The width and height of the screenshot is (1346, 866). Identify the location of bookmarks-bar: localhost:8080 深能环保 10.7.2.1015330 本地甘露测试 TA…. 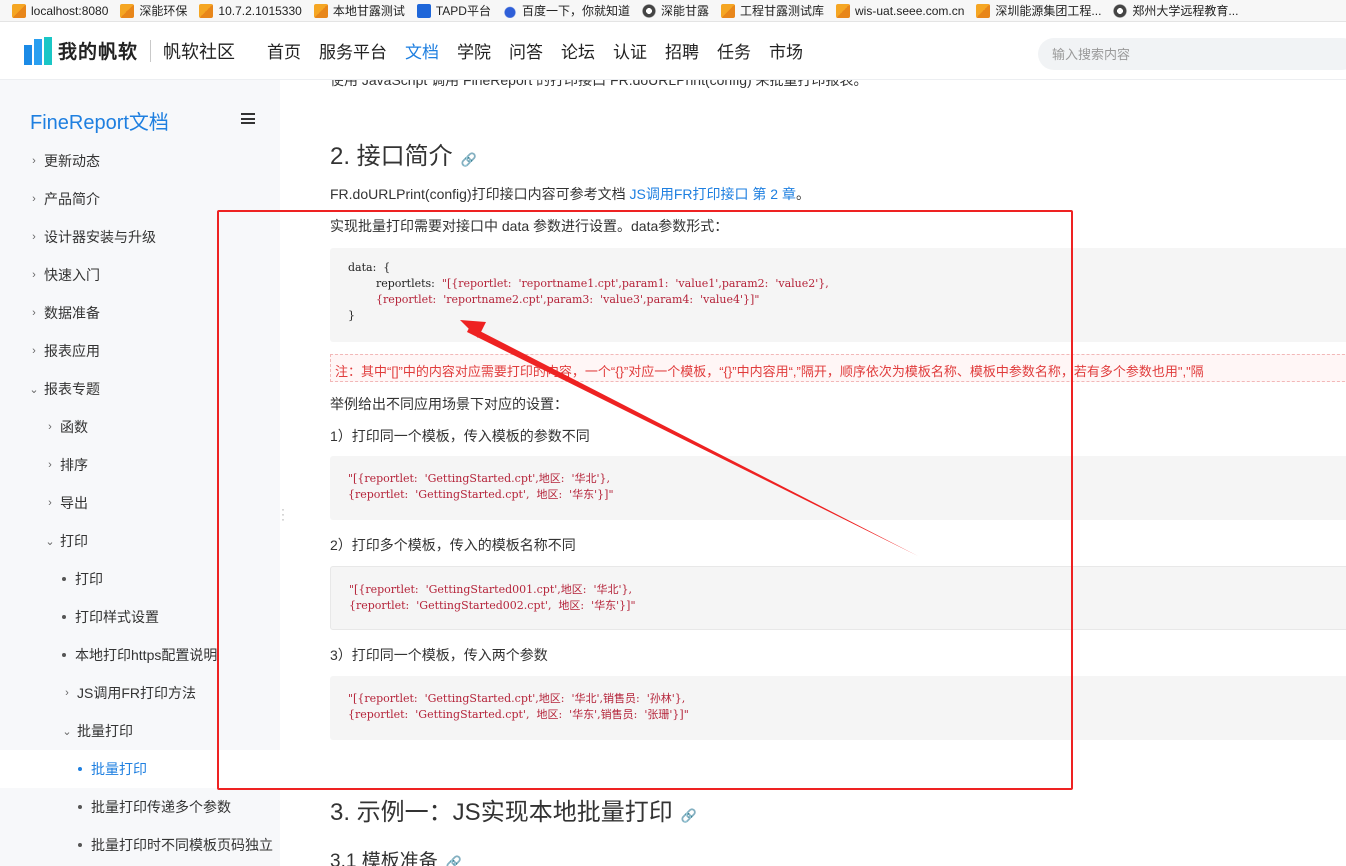
(673, 11).